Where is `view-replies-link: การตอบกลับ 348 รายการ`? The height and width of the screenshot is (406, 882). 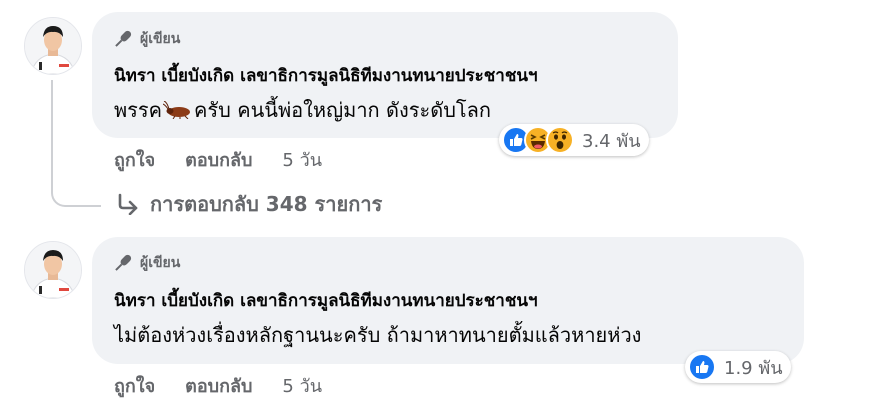
view-replies-link: การตอบกลับ 348 รายการ is located at coordinates (249, 204).